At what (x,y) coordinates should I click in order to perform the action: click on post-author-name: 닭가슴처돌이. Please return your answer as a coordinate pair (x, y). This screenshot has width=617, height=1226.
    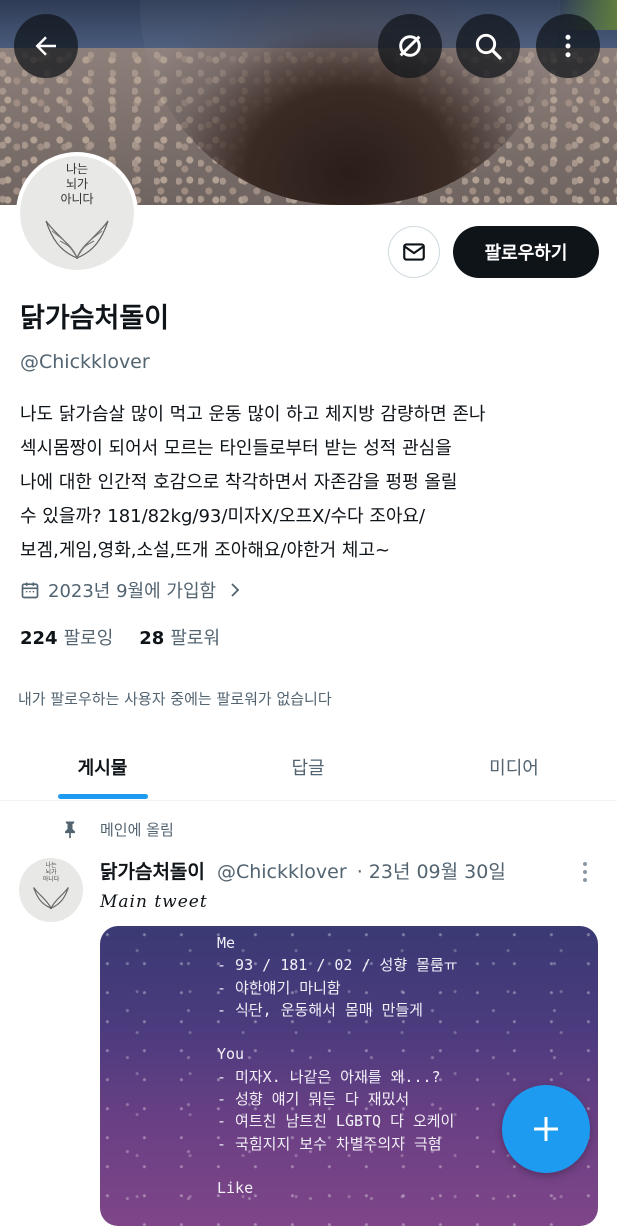
    Looking at the image, I should click on (152, 872).